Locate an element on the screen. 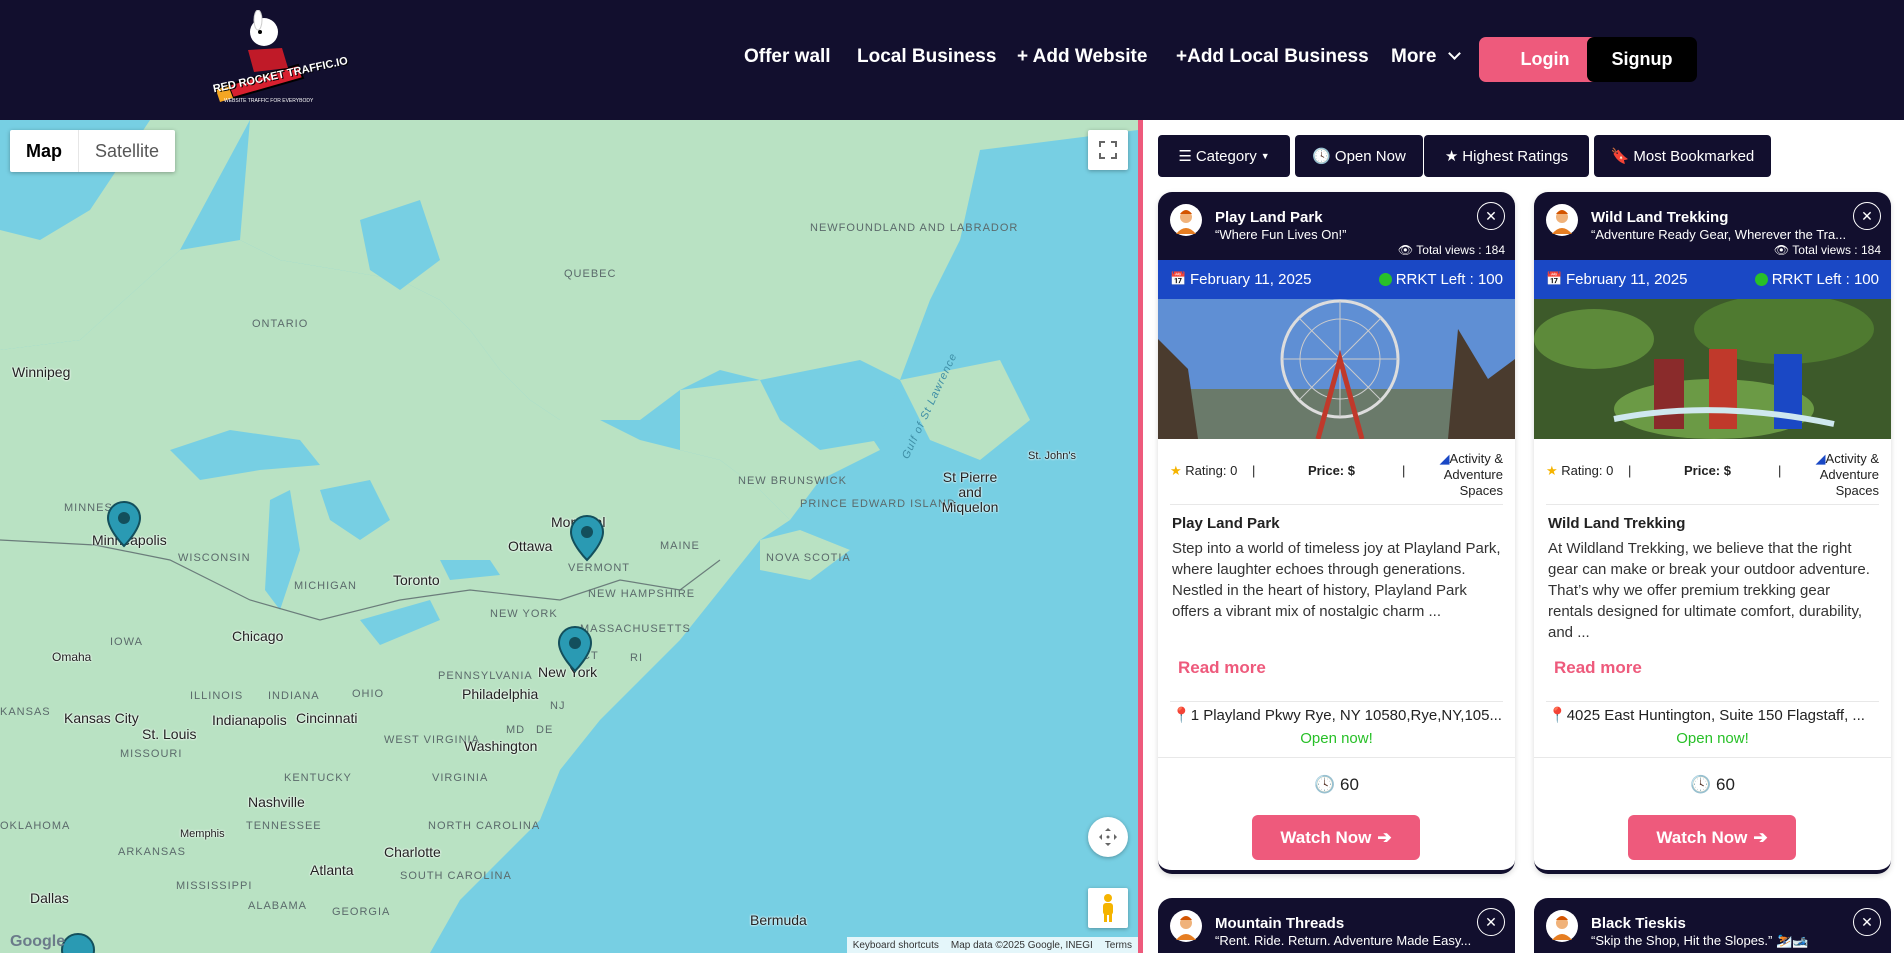 The image size is (1904, 953). map-region-label: NEW YORK is located at coordinates (524, 614).